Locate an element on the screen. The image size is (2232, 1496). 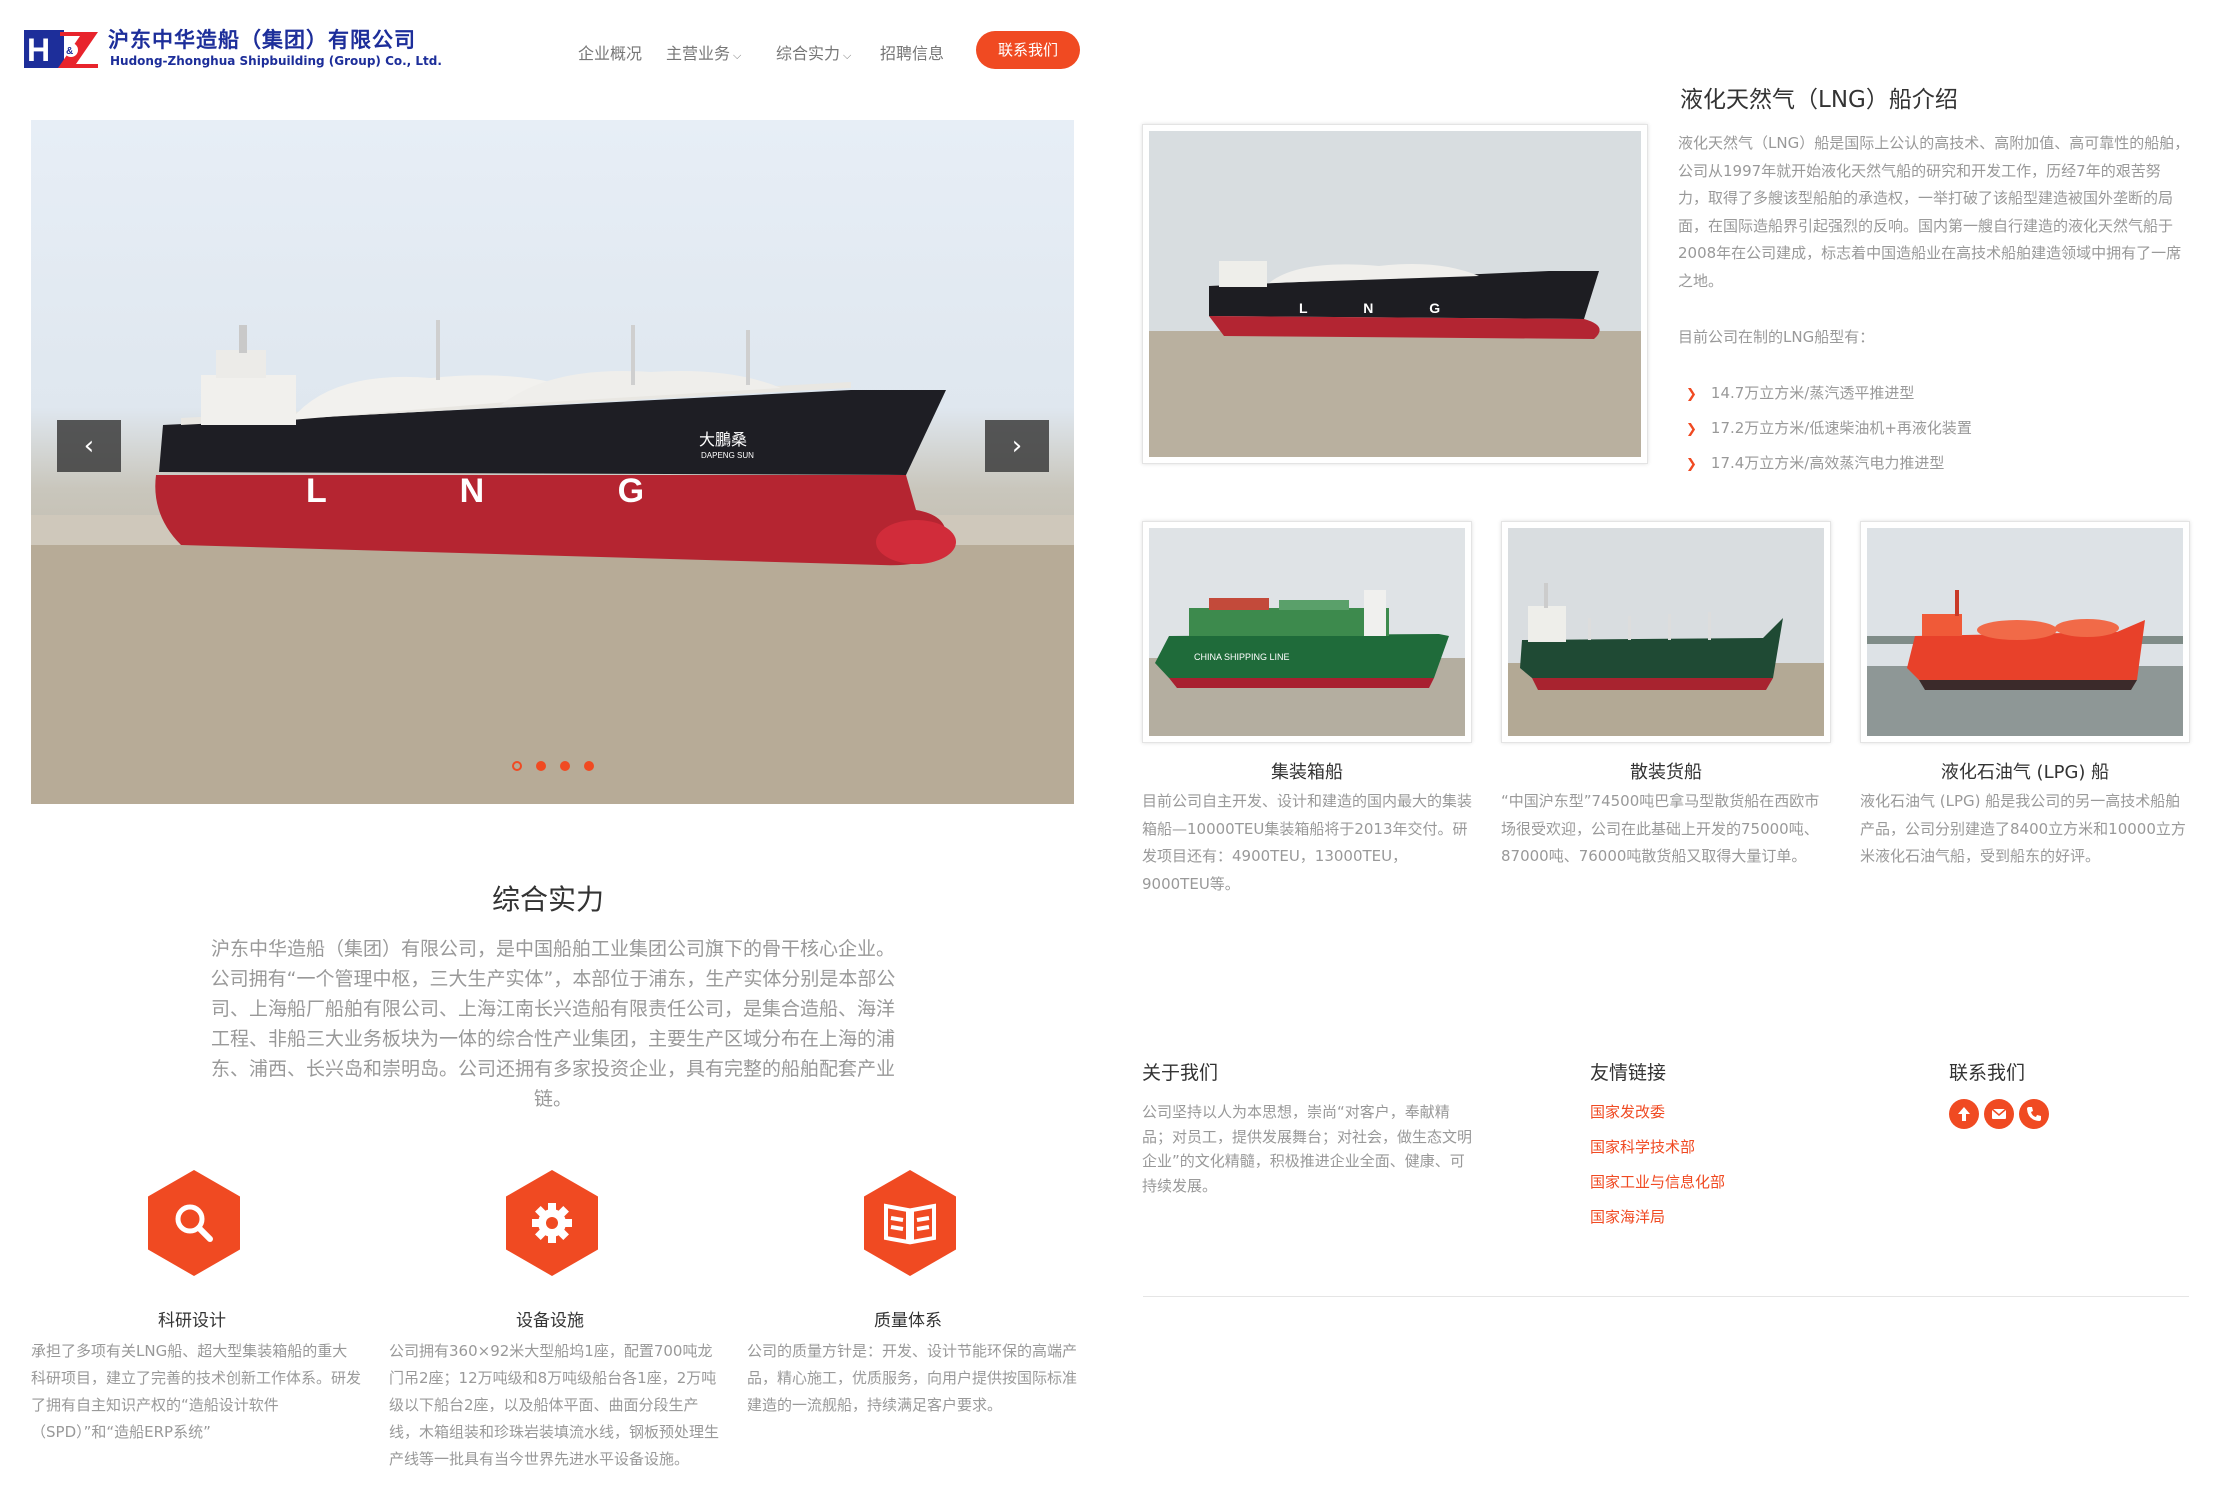
hull-lng-letters: L N G is located at coordinates (506, 491).